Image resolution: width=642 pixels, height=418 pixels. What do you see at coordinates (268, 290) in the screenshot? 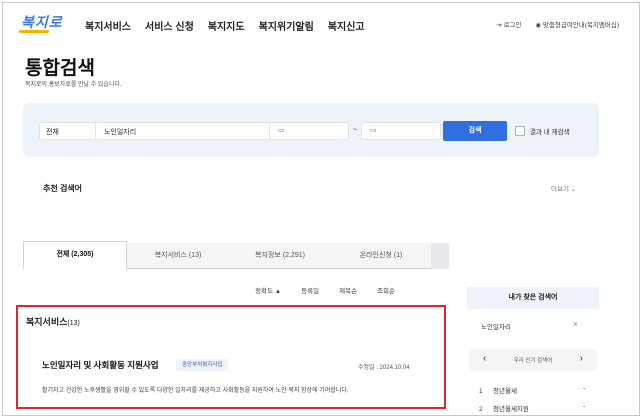
I see `sort-accuracy: 정확도 ▲` at bounding box center [268, 290].